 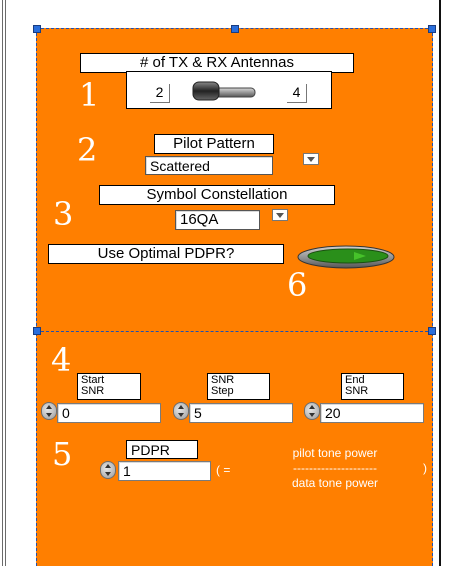 I want to click on snr-step-label-line2: Step, so click(x=222, y=391).